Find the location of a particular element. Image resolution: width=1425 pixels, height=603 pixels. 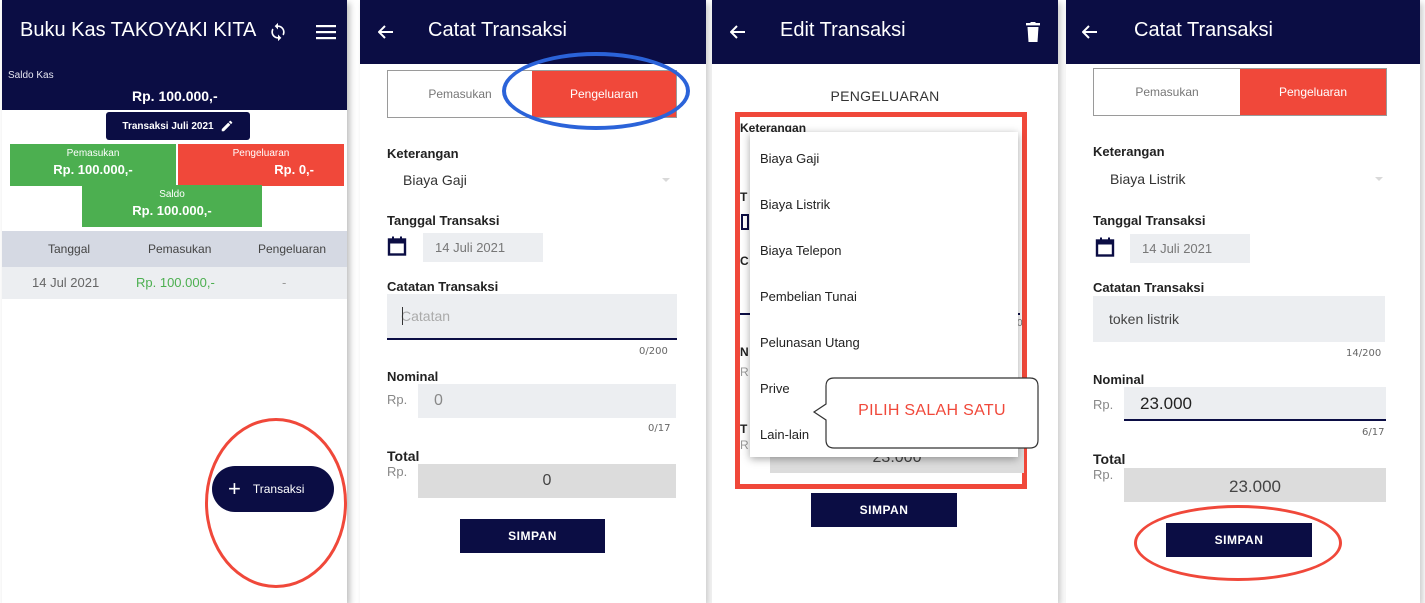

home-app-bar: Buku Kas TAKOYAKI KITA is located at coordinates (174, 32).